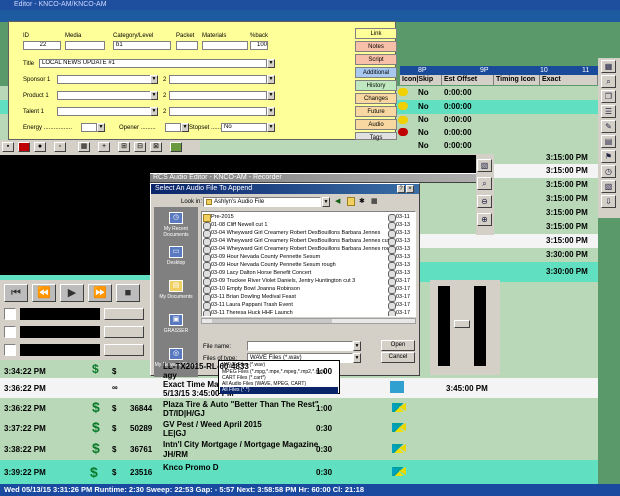  What do you see at coordinates (85, 45) in the screenshot?
I see `media-field` at bounding box center [85, 45].